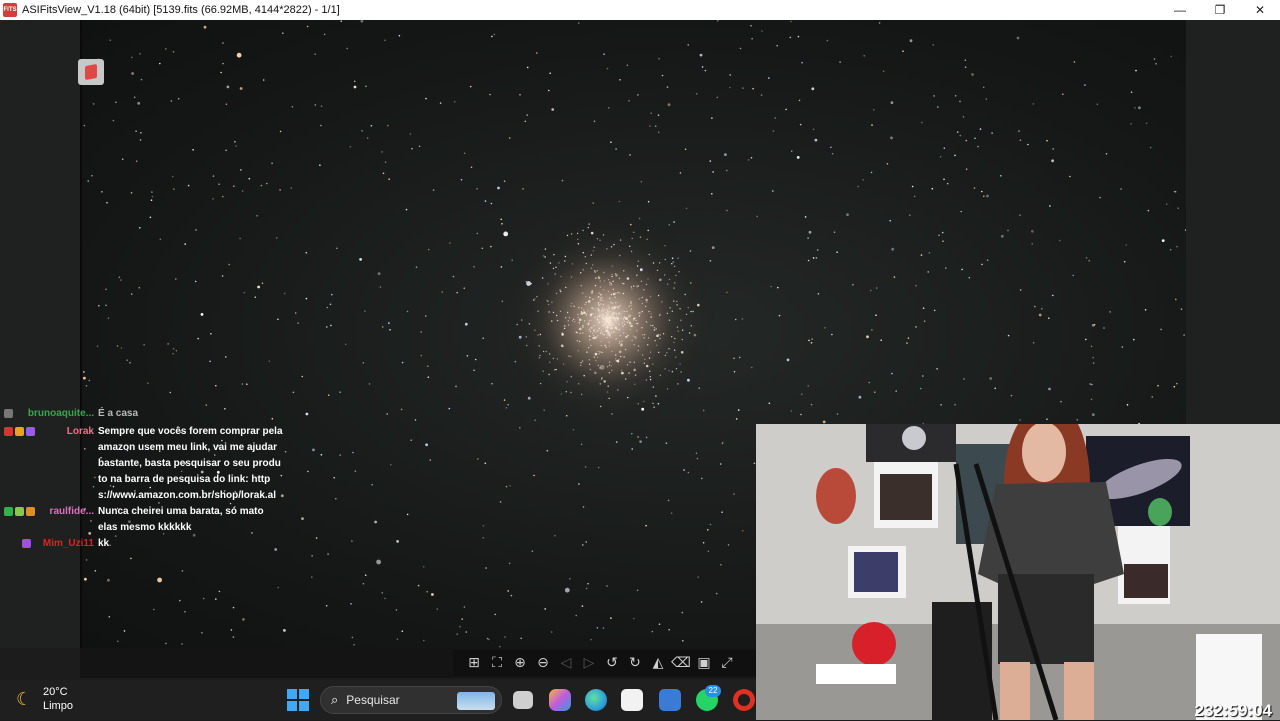  What do you see at coordinates (670, 700) in the screenshot?
I see `app-icon` at bounding box center [670, 700].